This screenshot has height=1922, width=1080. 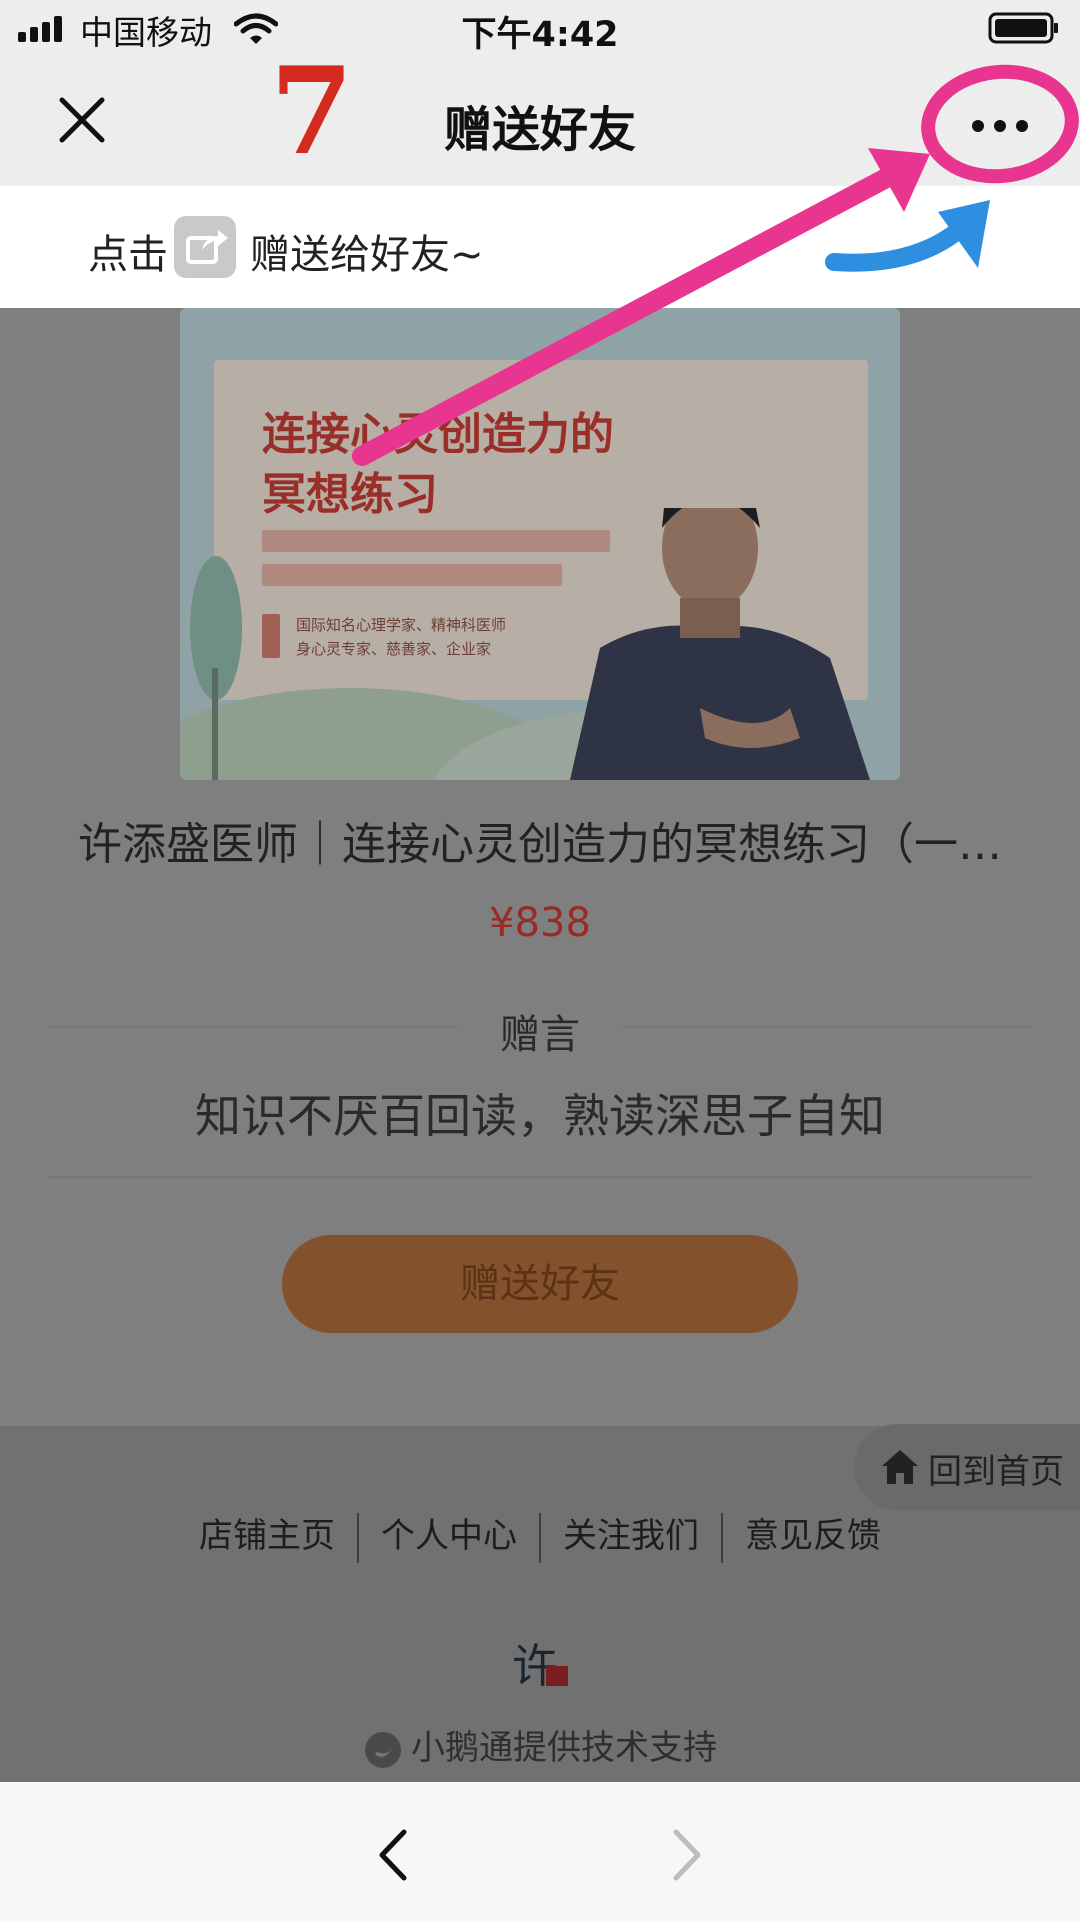 What do you see at coordinates (626, 316) in the screenshot?
I see `pink-arrow-shaft` at bounding box center [626, 316].